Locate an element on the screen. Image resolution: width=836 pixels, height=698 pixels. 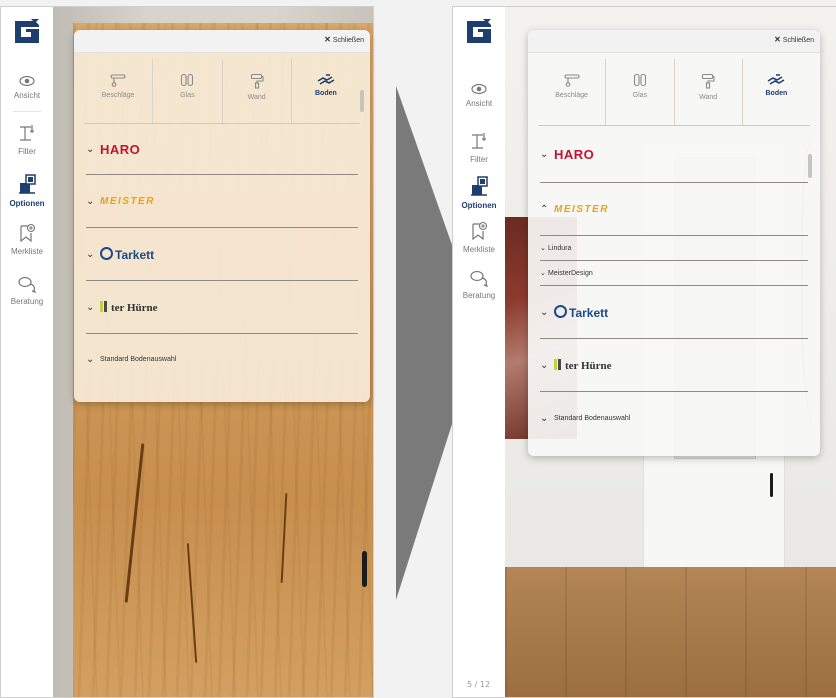
glass-icon is located at coordinates (639, 80).